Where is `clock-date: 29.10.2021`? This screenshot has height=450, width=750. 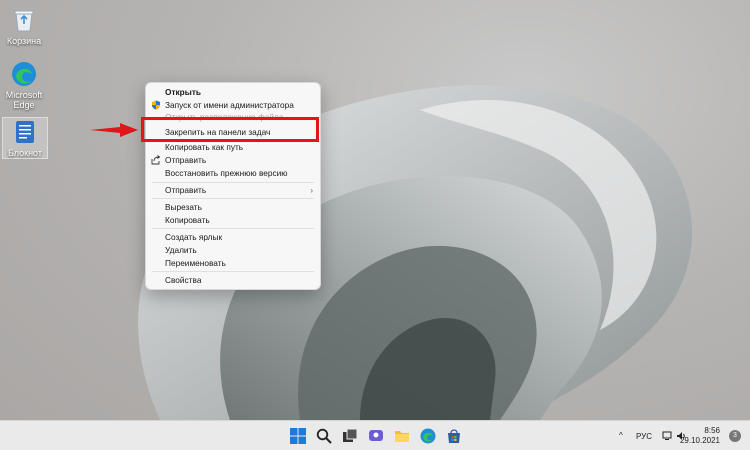 clock-date: 29.10.2021 is located at coordinates (699, 440).